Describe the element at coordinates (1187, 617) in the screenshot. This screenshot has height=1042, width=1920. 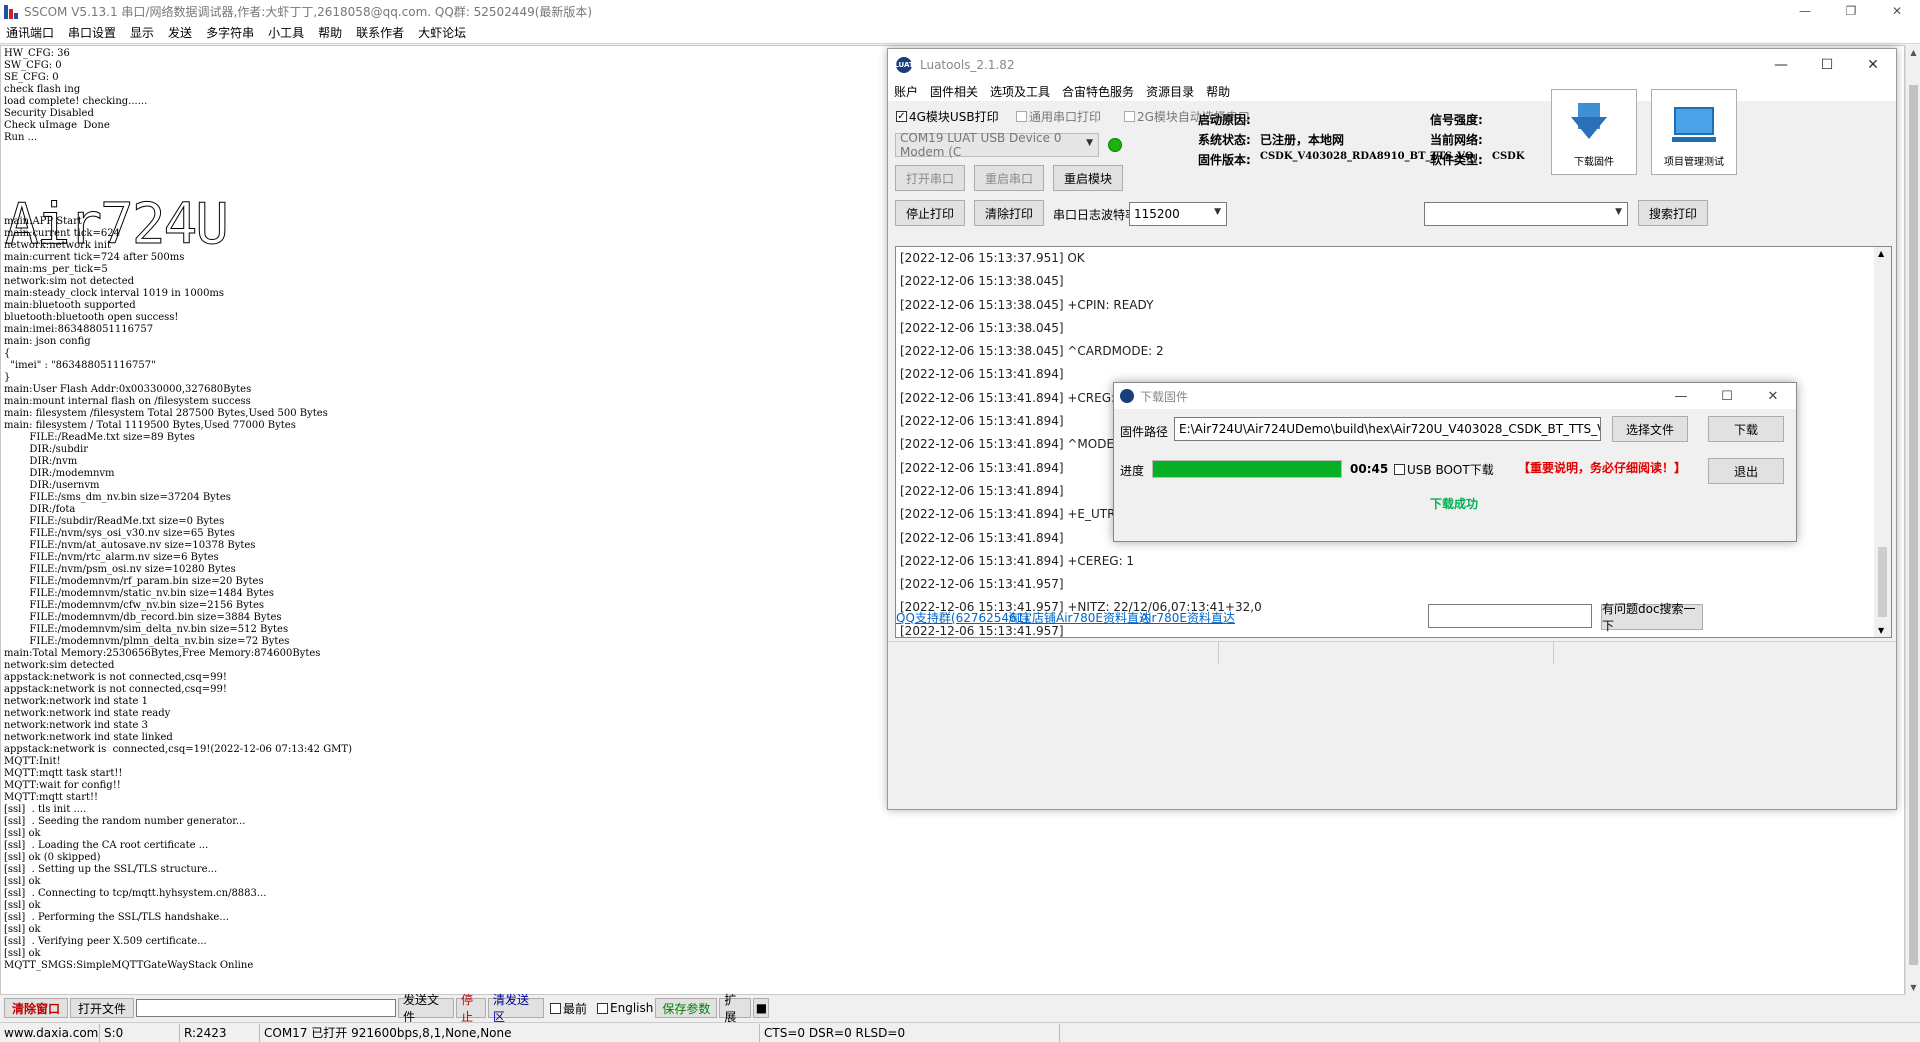
I see `link-air780e-2: Air780E资料直达` at that location.